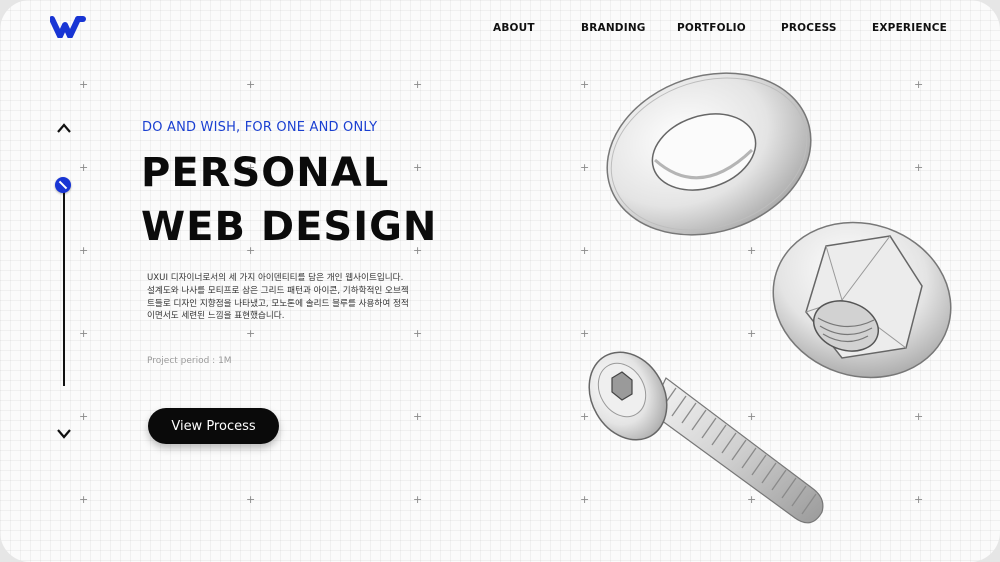  What do you see at coordinates (709, 154) in the screenshot?
I see `washer-image` at bounding box center [709, 154].